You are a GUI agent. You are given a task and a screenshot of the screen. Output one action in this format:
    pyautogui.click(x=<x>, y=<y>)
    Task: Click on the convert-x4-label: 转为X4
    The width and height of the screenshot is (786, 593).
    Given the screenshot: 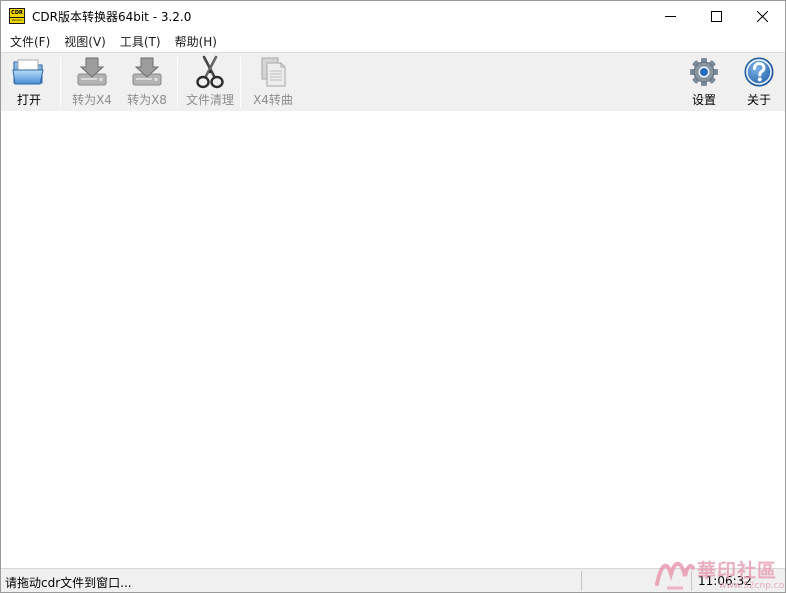 What is the action you would take?
    pyautogui.click(x=92, y=100)
    